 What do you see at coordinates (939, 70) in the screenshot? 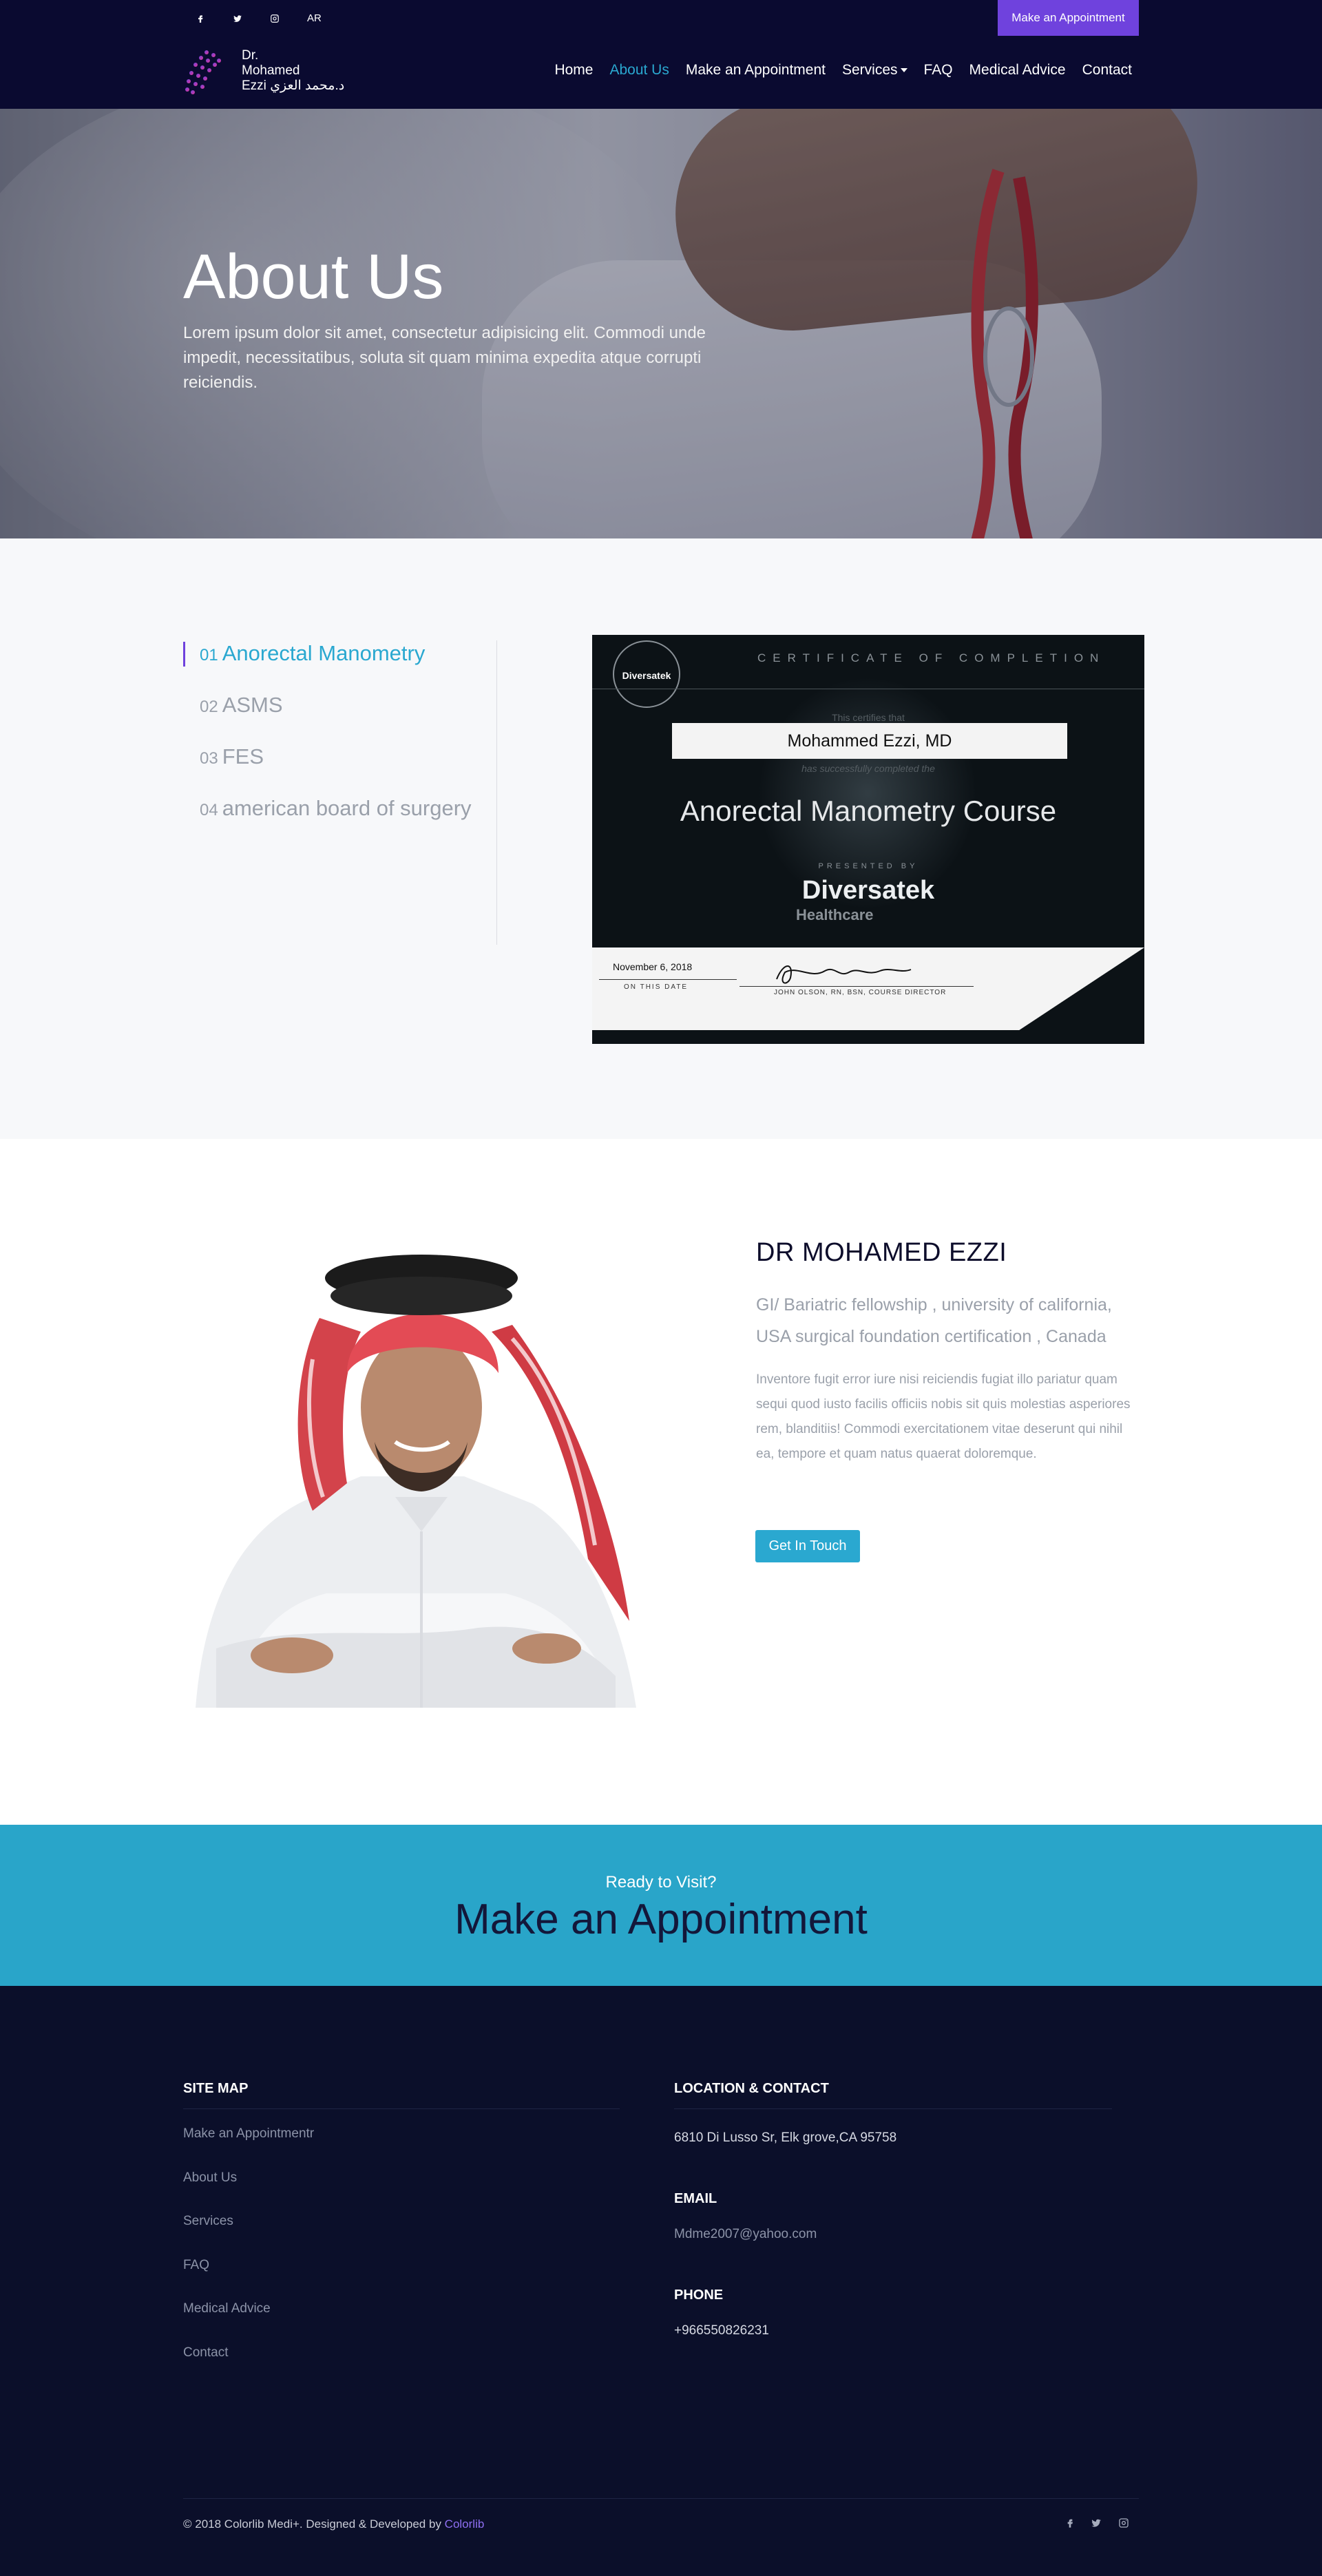
I see `nav-faq: FAQ` at bounding box center [939, 70].